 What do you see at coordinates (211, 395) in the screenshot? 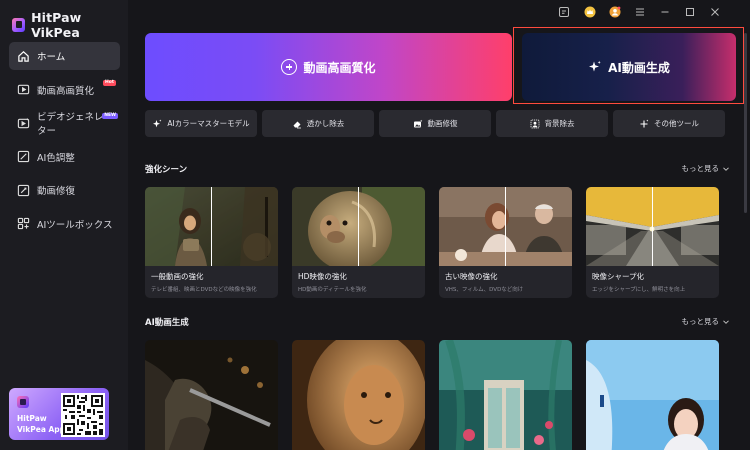
I see `generate-card-warrior` at bounding box center [211, 395].